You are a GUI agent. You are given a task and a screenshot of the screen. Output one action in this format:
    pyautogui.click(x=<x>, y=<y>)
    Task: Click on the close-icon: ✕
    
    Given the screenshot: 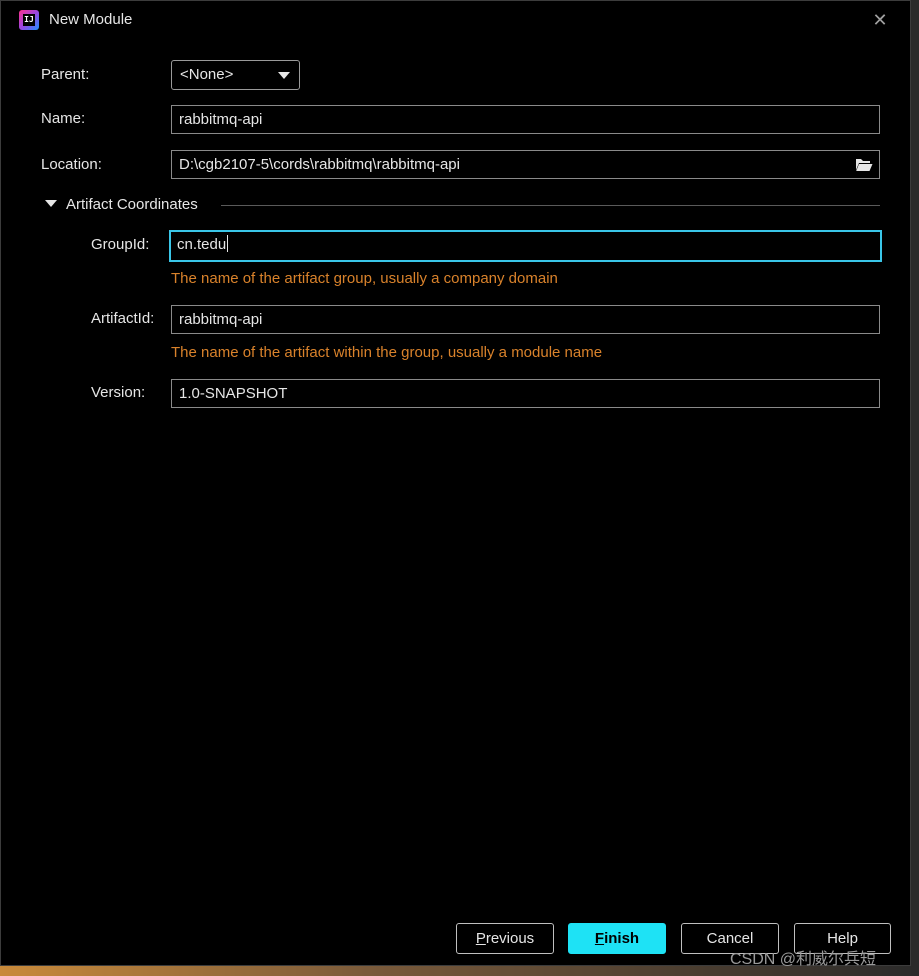 What is the action you would take?
    pyautogui.click(x=880, y=20)
    